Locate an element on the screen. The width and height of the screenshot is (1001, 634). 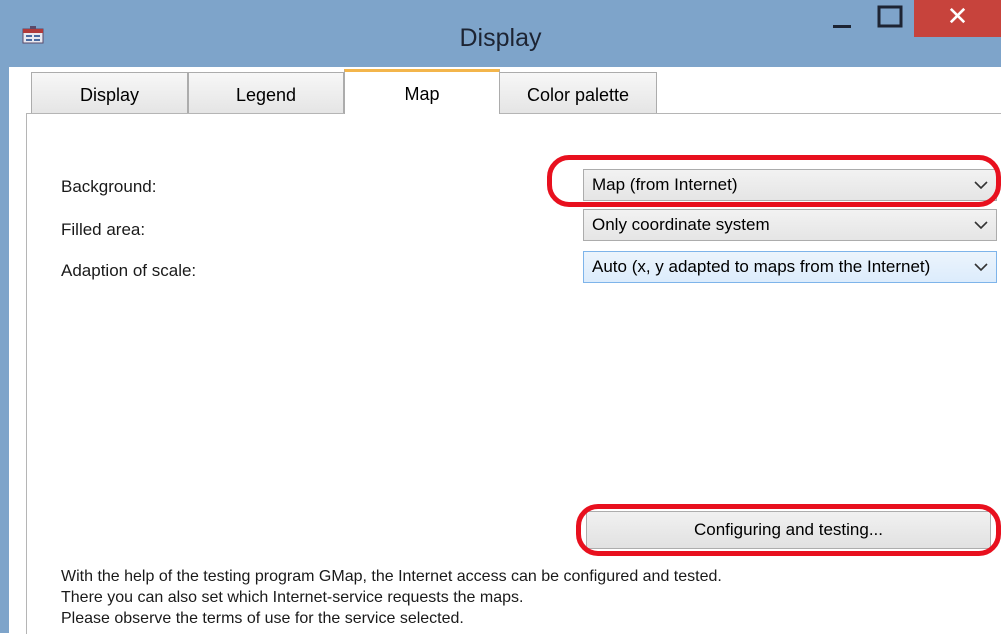
title-bar: Display ✕ is located at coordinates (500, 33).